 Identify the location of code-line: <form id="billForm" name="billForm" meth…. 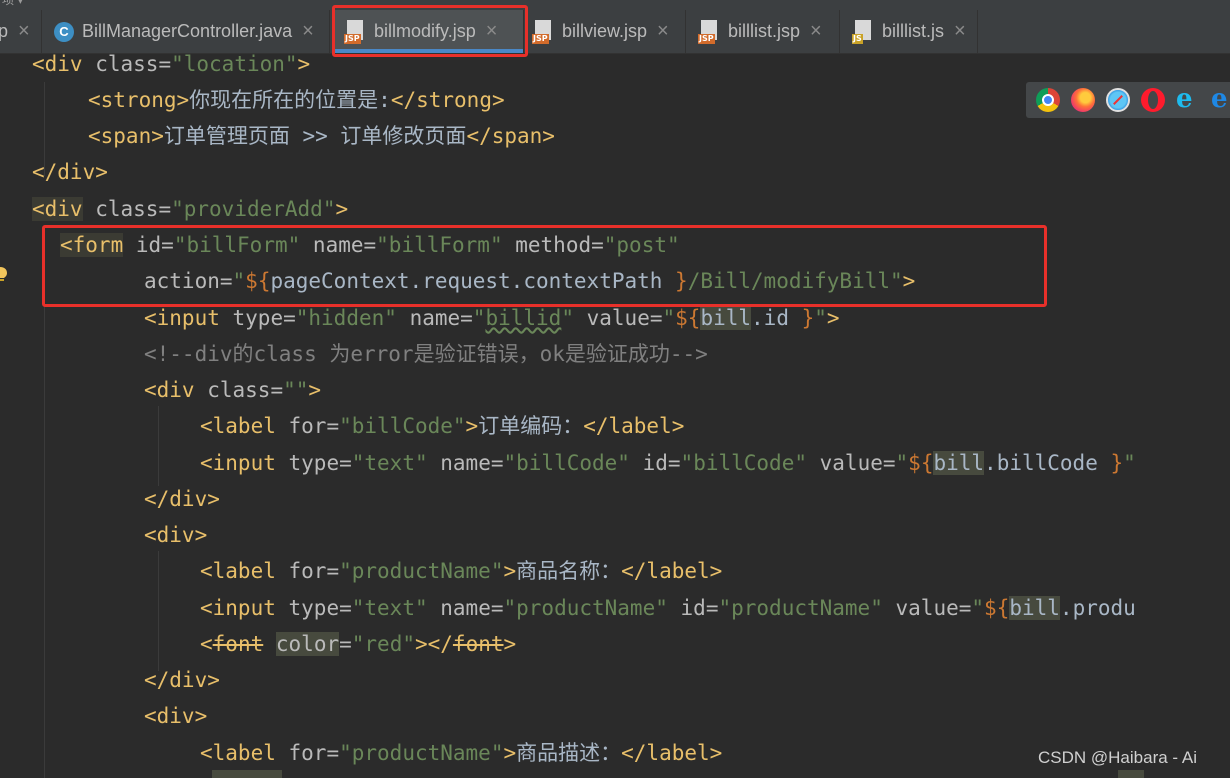
(370, 245).